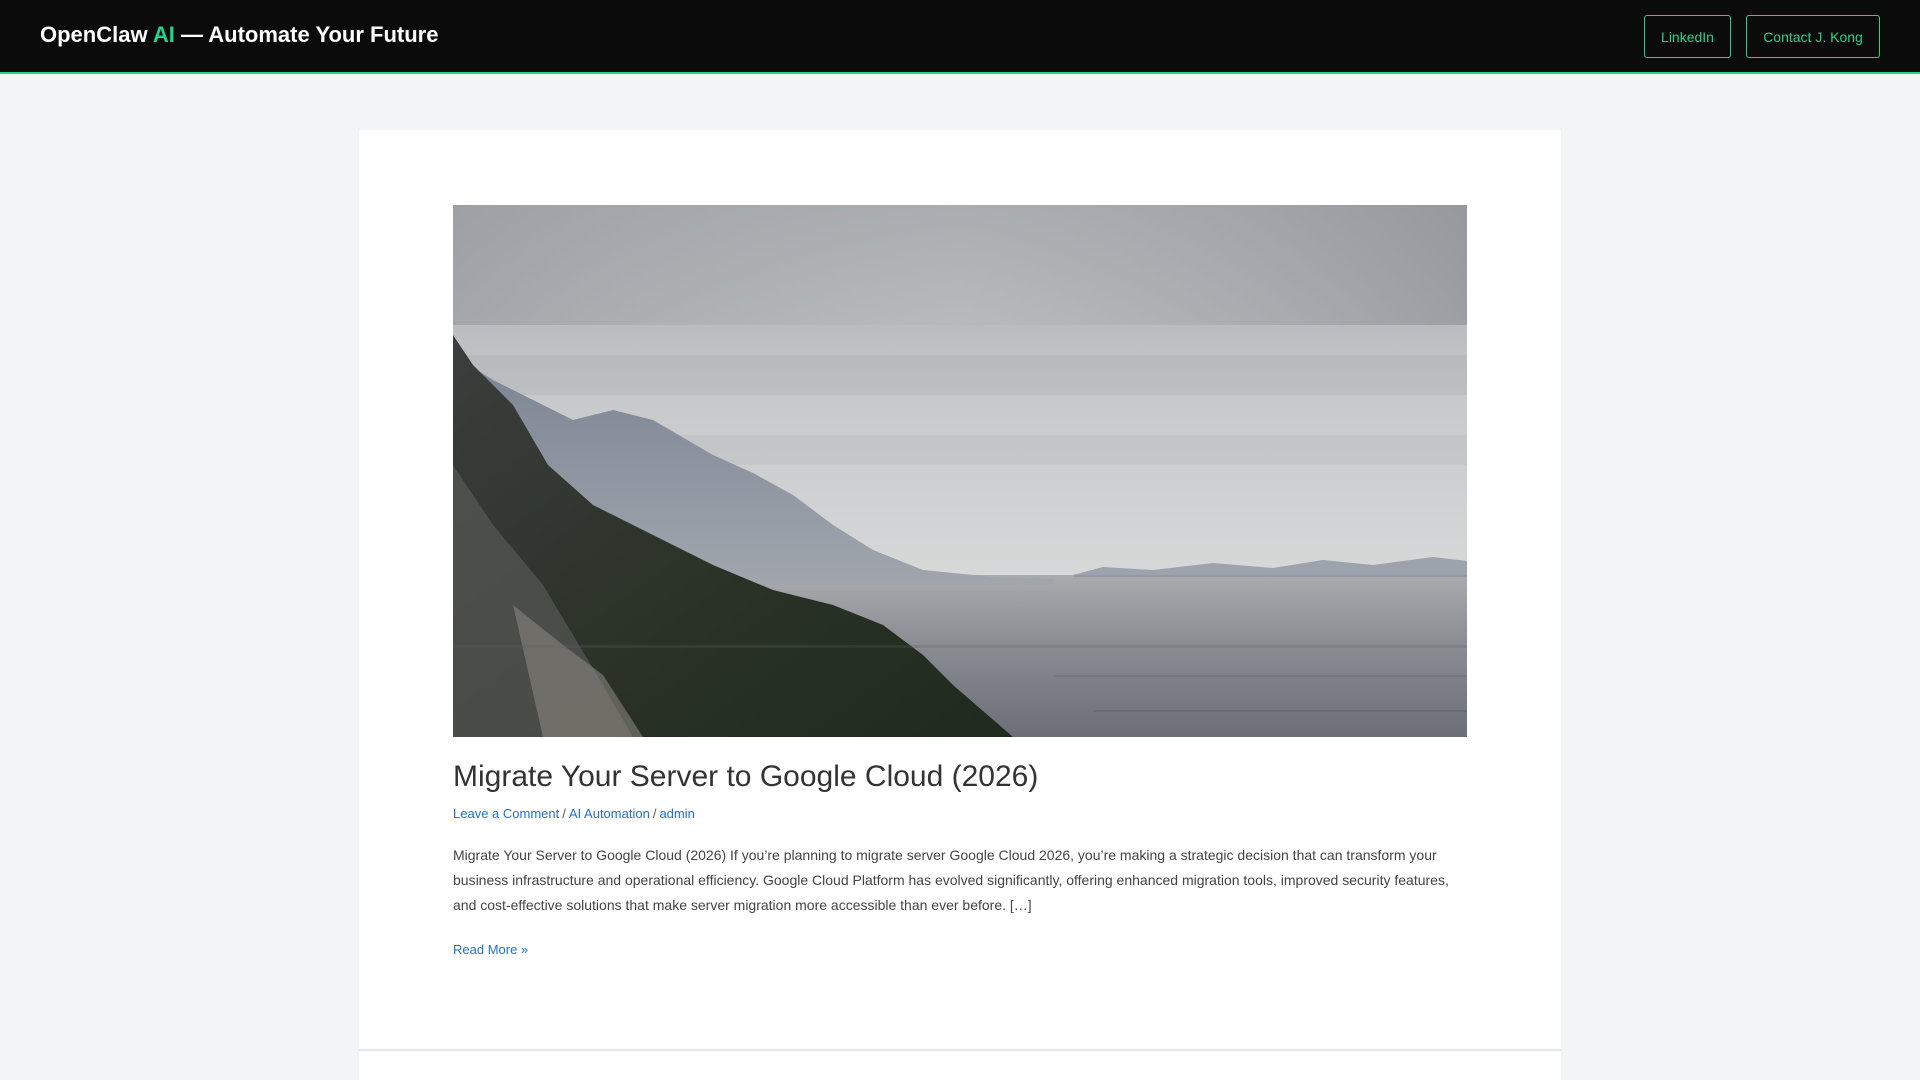 This screenshot has width=1920, height=1080. I want to click on site-title: OpenClaw AI — Automate Your Future, so click(239, 35).